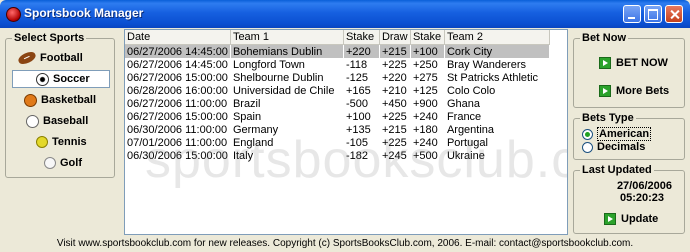  What do you see at coordinates (30, 100) in the screenshot?
I see `basketball-icon` at bounding box center [30, 100].